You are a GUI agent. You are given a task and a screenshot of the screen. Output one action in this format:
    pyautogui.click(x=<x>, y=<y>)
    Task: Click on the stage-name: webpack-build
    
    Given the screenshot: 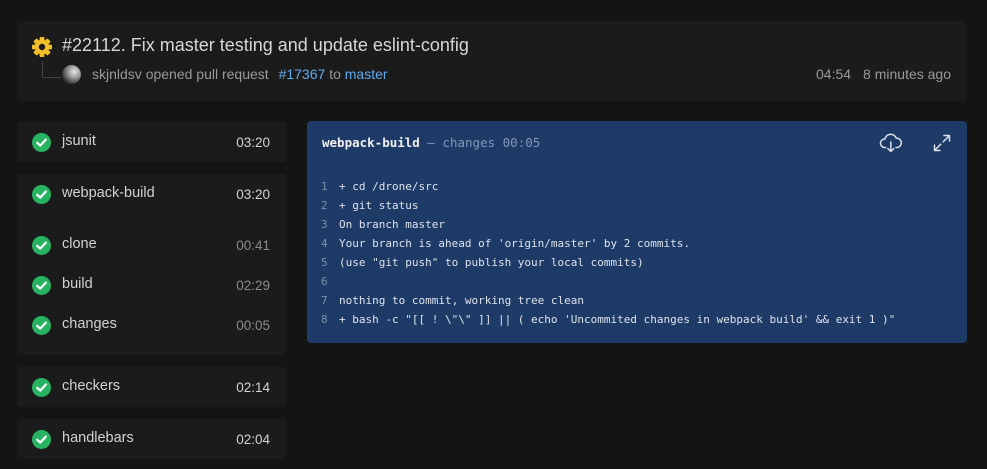 What is the action you would take?
    pyautogui.click(x=108, y=193)
    